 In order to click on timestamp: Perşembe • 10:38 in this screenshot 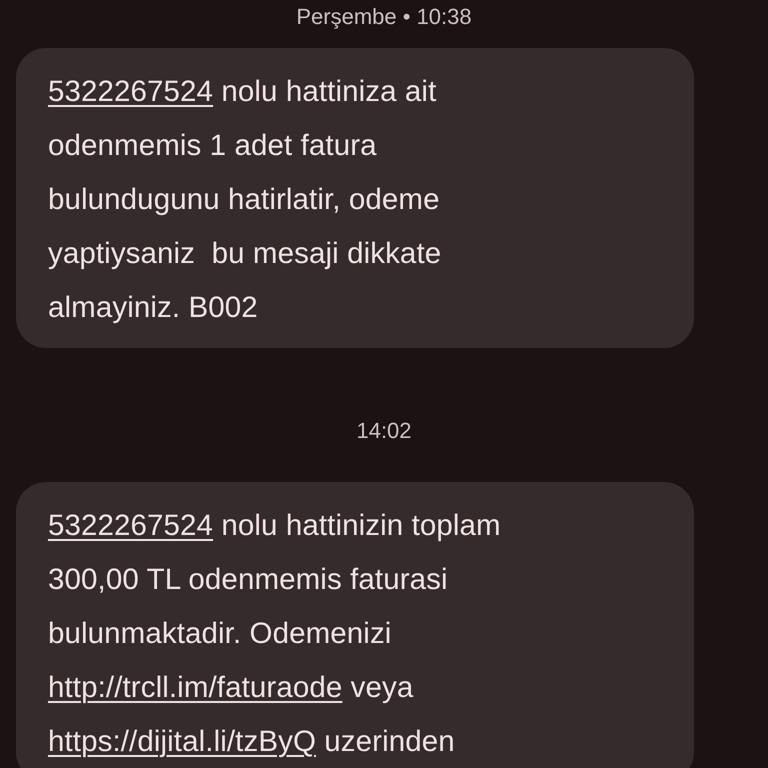, I will do `click(384, 16)`.